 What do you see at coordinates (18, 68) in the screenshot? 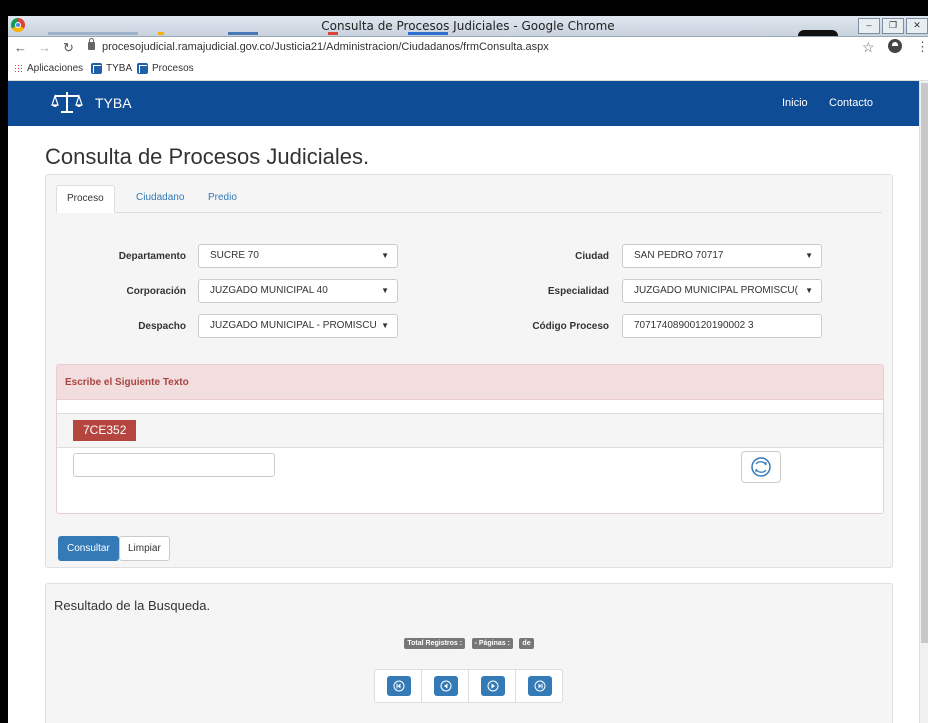
I see `apps-grid-icon` at bounding box center [18, 68].